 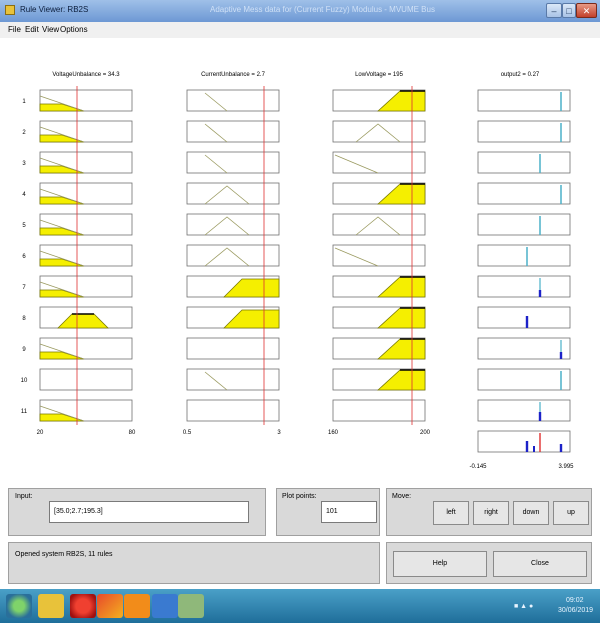 What do you see at coordinates (24, 496) in the screenshot?
I see `input-label: Input:` at bounding box center [24, 496].